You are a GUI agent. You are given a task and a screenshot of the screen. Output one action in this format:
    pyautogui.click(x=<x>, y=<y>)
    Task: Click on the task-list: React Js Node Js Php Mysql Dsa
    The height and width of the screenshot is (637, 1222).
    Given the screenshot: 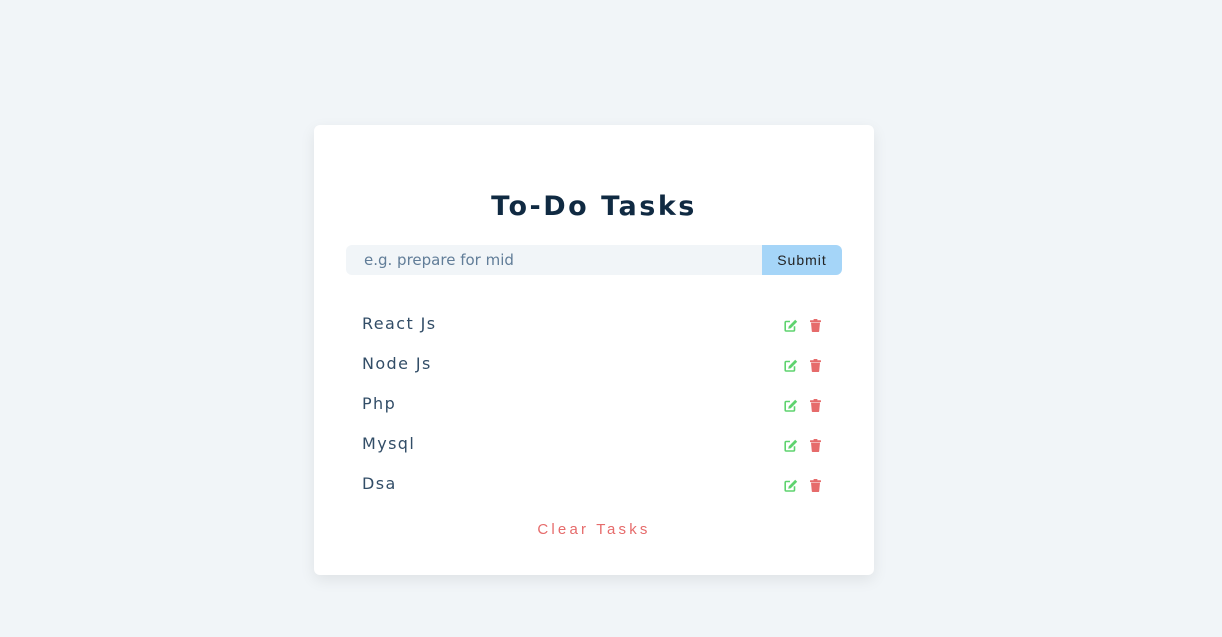 What is the action you would take?
    pyautogui.click(x=594, y=405)
    